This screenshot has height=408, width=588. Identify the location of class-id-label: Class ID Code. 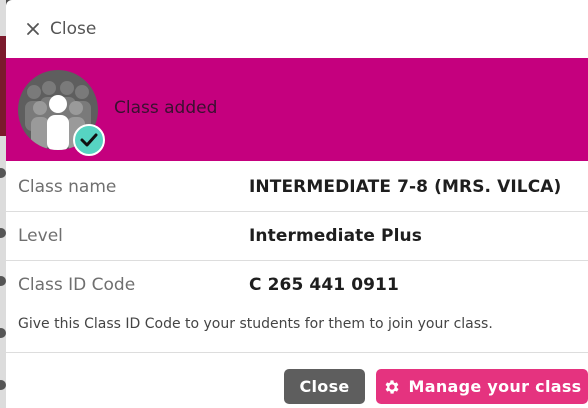
(77, 285).